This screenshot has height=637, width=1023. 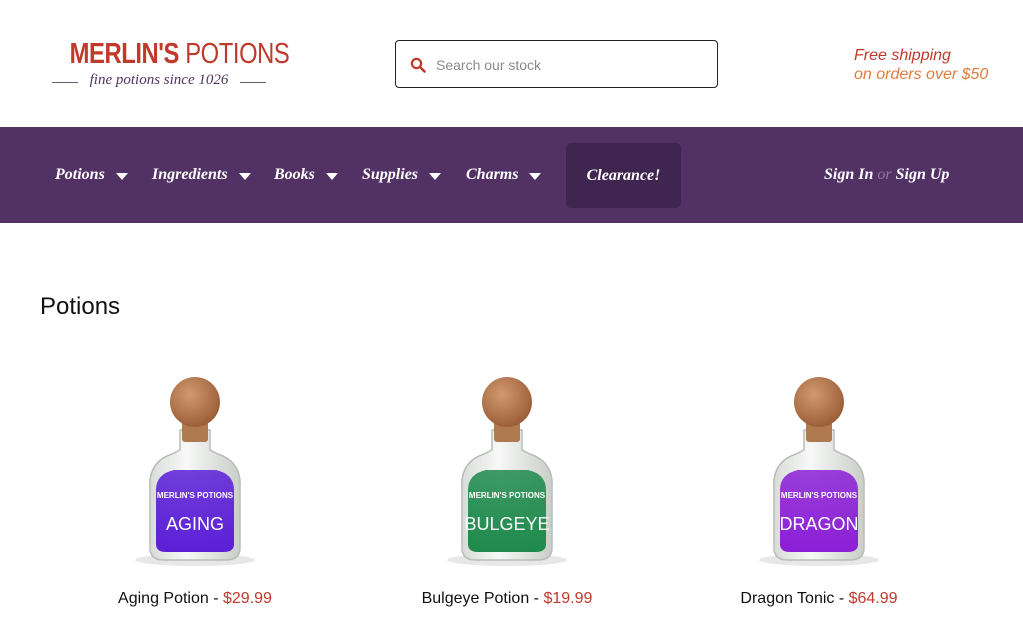 What do you see at coordinates (848, 175) in the screenshot?
I see `sign-in-link: Sign In` at bounding box center [848, 175].